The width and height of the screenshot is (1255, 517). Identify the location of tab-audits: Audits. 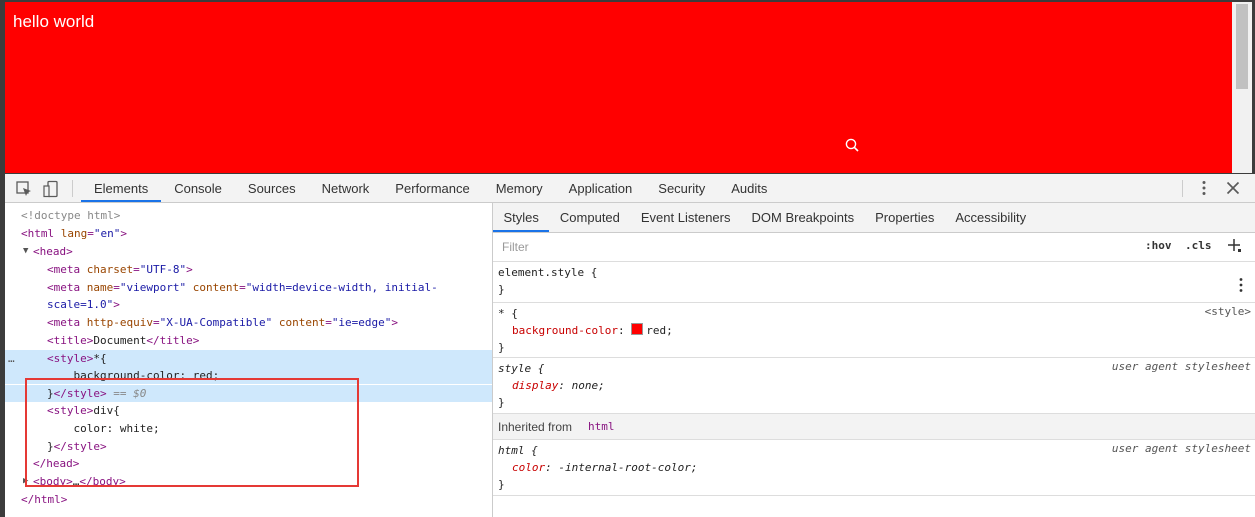
(749, 188).